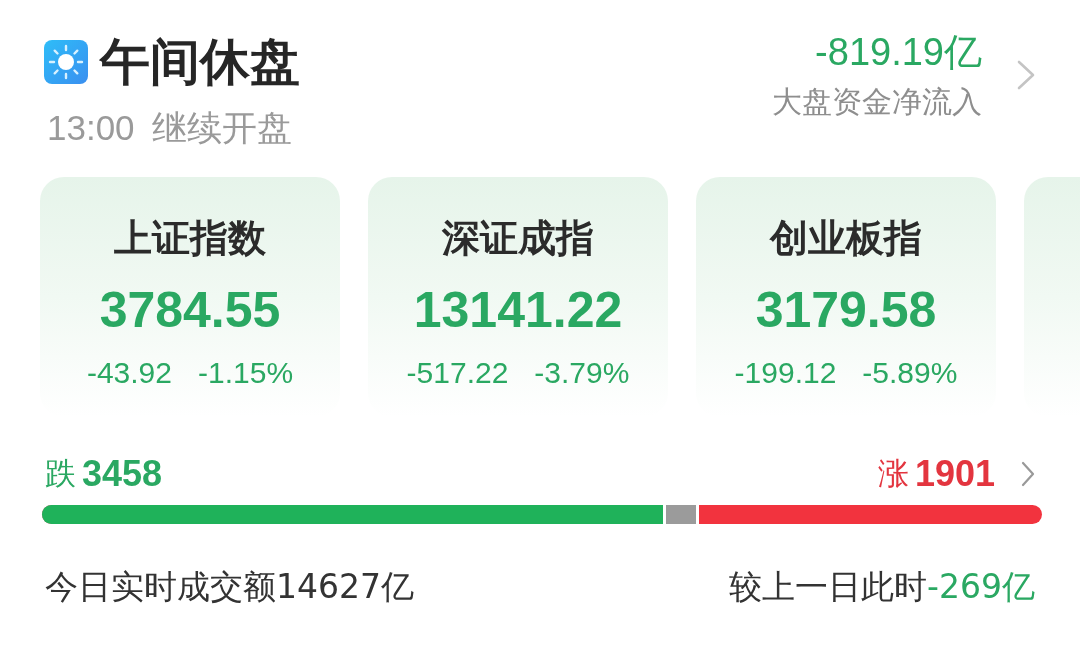 This screenshot has width=1080, height=656. What do you see at coordinates (457, 373) in the screenshot?
I see `index-change: -517.22` at bounding box center [457, 373].